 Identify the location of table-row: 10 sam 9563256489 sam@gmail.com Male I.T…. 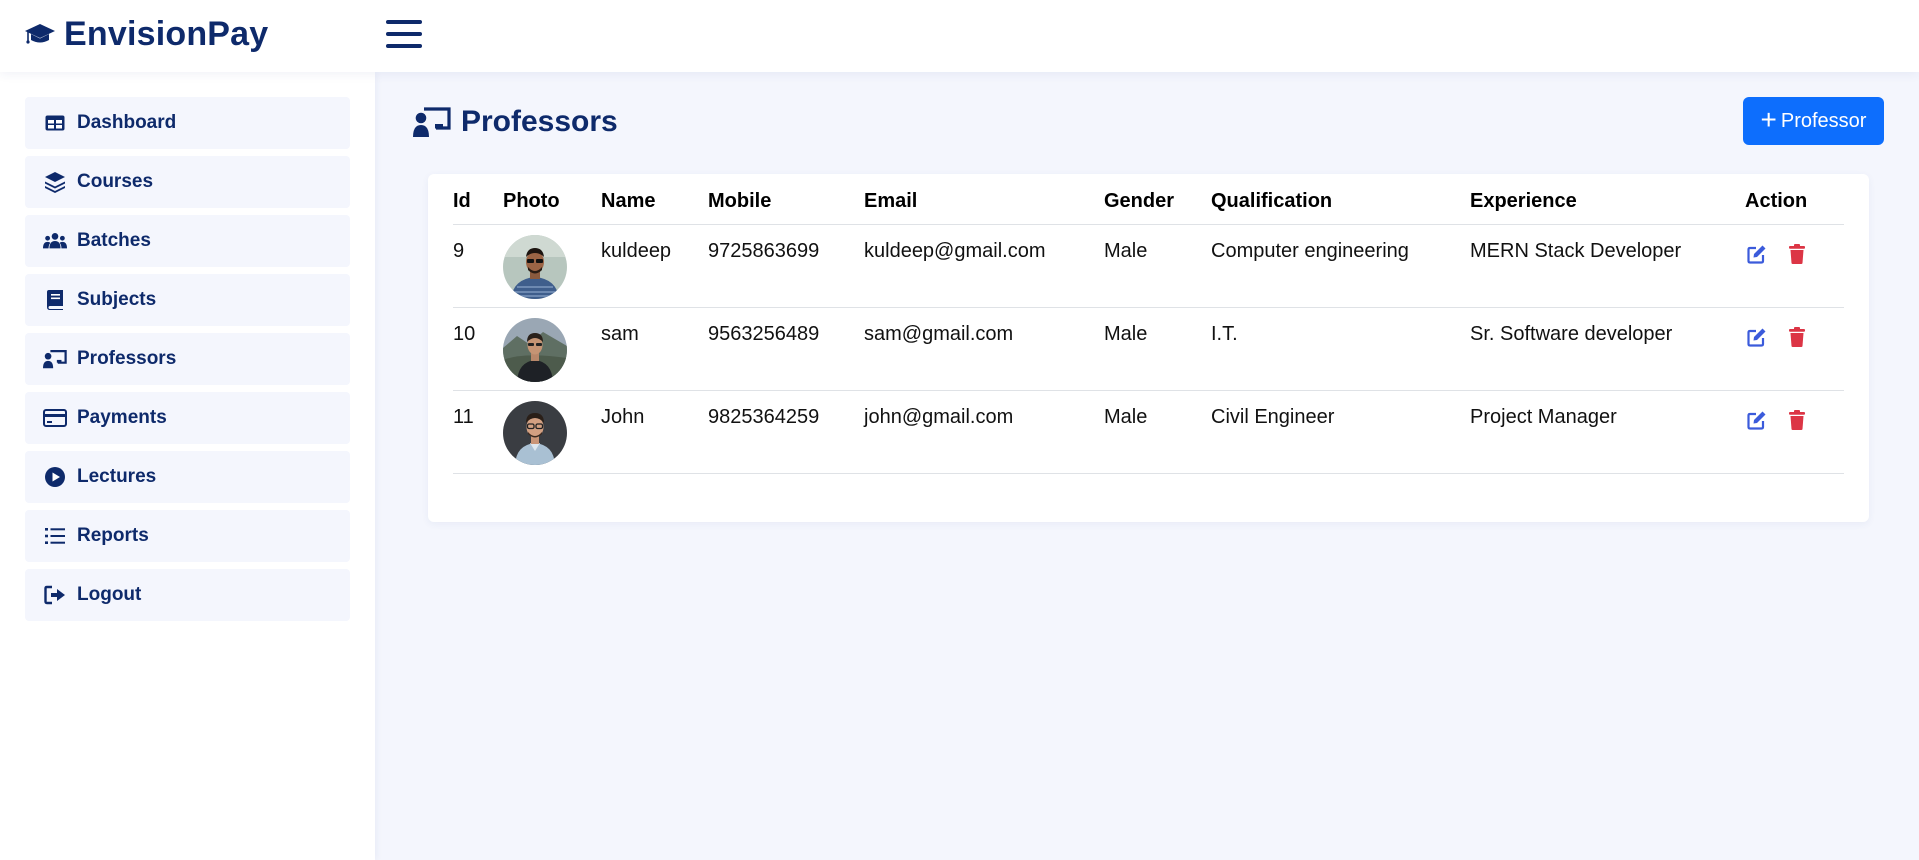
(1148, 349).